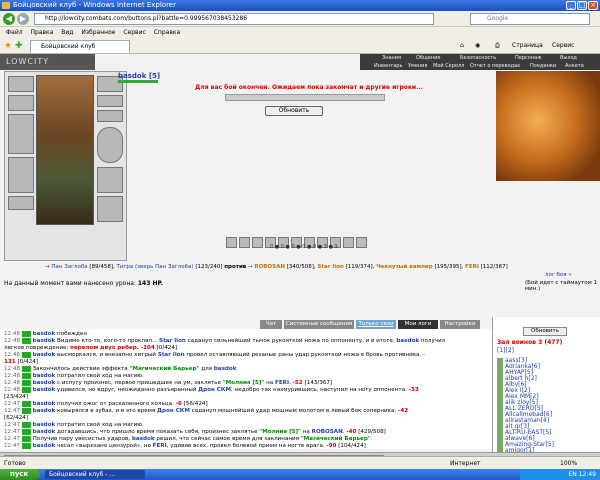 The height and width of the screenshot is (480, 600). I want to click on chat-line: [23/424], so click(16, 397).